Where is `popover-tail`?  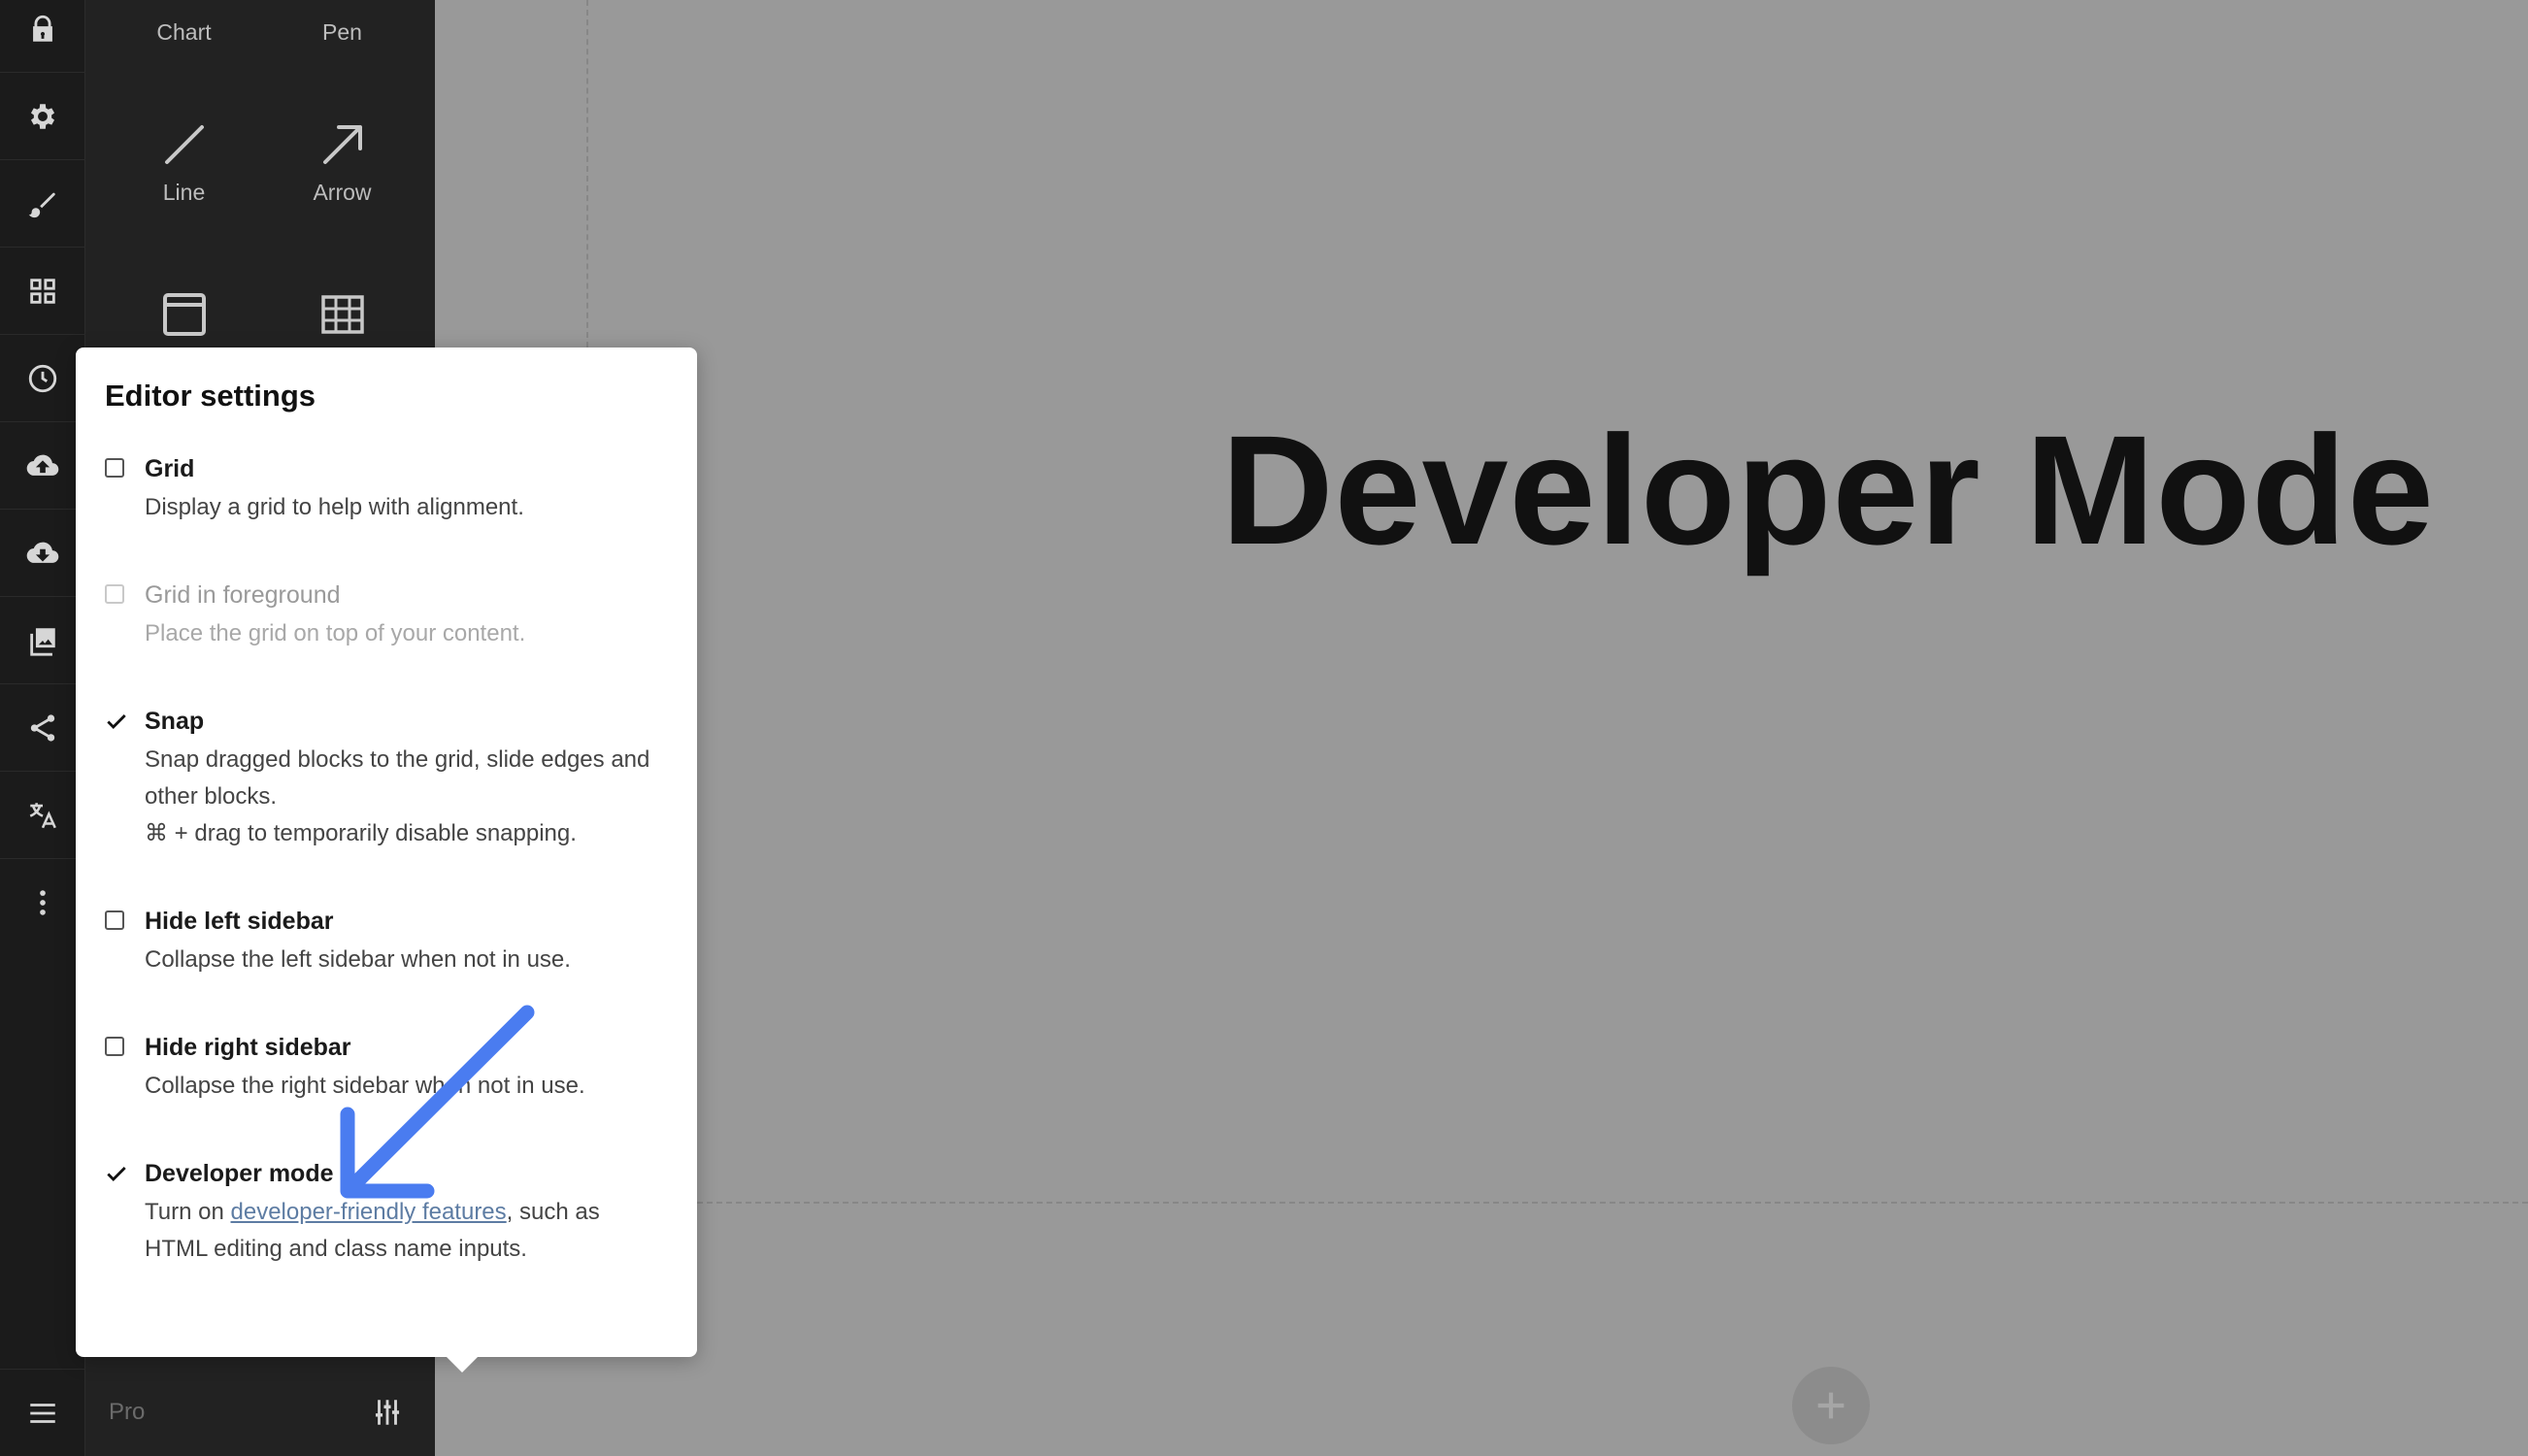 popover-tail is located at coordinates (462, 1364).